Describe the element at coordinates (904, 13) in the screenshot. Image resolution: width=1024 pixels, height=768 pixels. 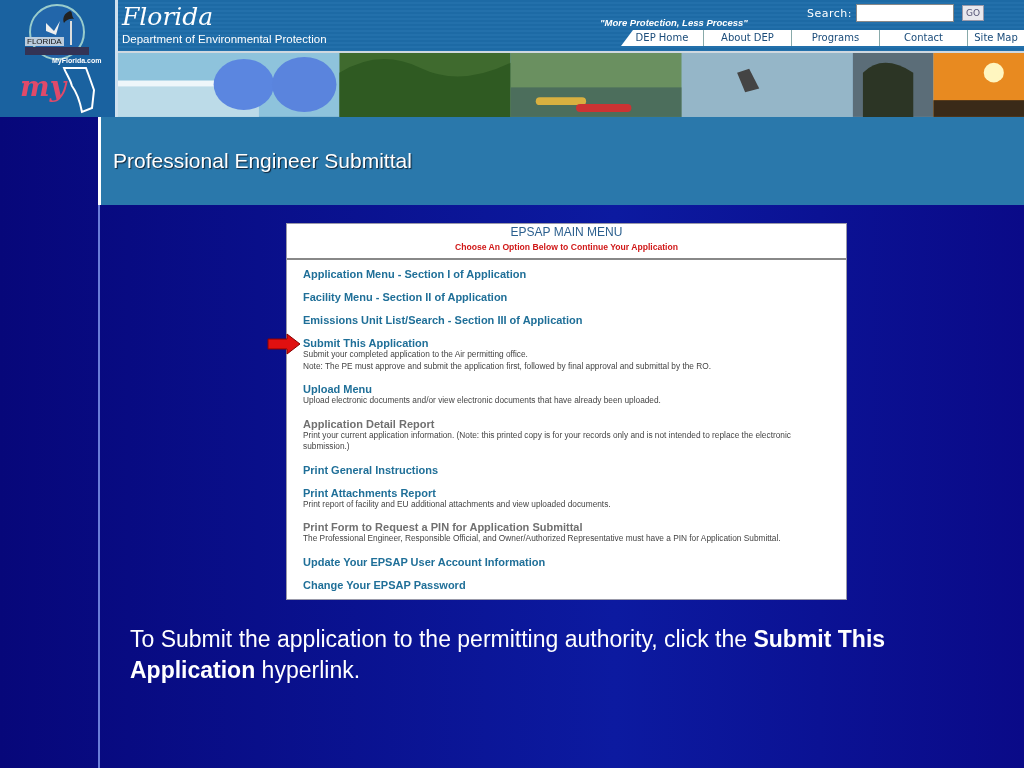
I see `search-field` at that location.